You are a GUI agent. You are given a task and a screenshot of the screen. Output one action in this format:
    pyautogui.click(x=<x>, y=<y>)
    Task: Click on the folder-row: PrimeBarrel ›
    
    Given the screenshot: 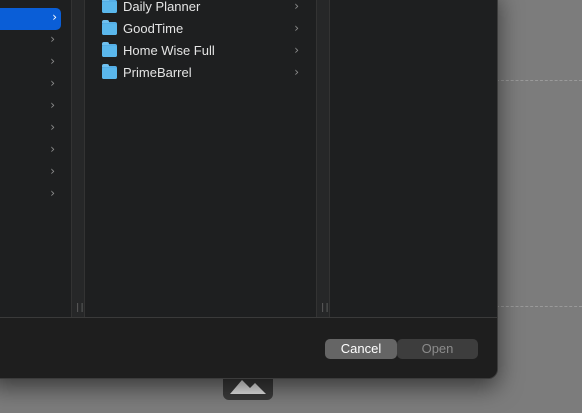 What is the action you would take?
    pyautogui.click(x=201, y=73)
    